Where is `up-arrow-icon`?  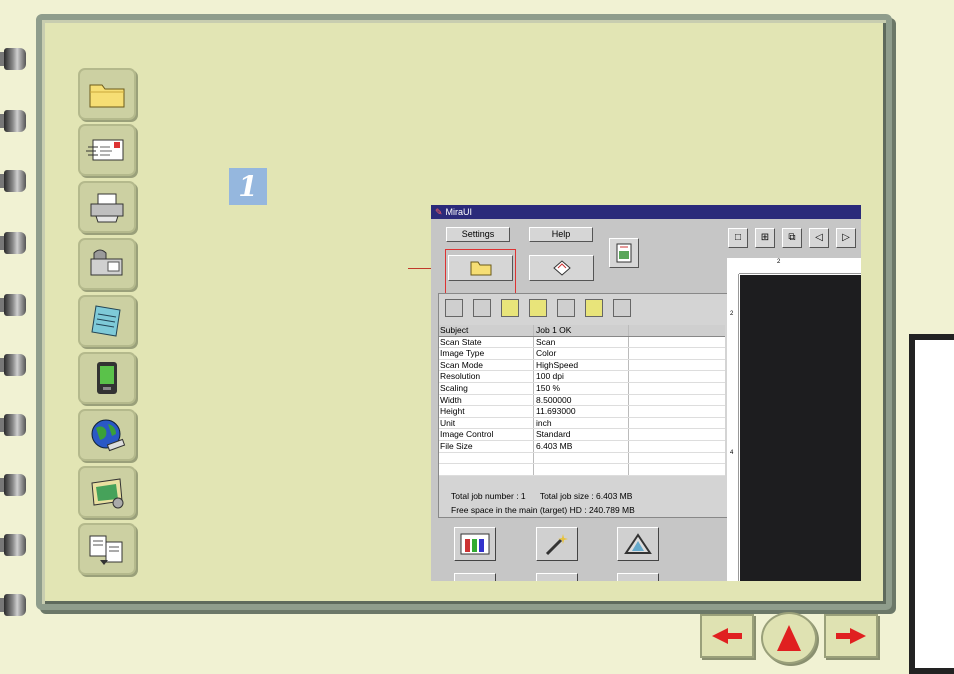
up-arrow-icon is located at coordinates (789, 638).